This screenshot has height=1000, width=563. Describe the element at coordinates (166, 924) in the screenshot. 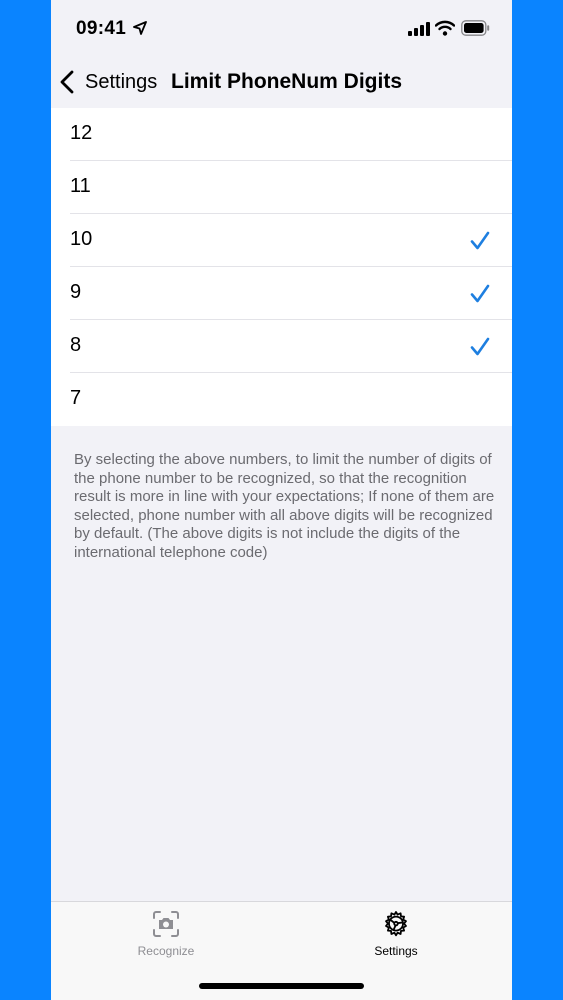

I see `camera-scan-icon` at that location.